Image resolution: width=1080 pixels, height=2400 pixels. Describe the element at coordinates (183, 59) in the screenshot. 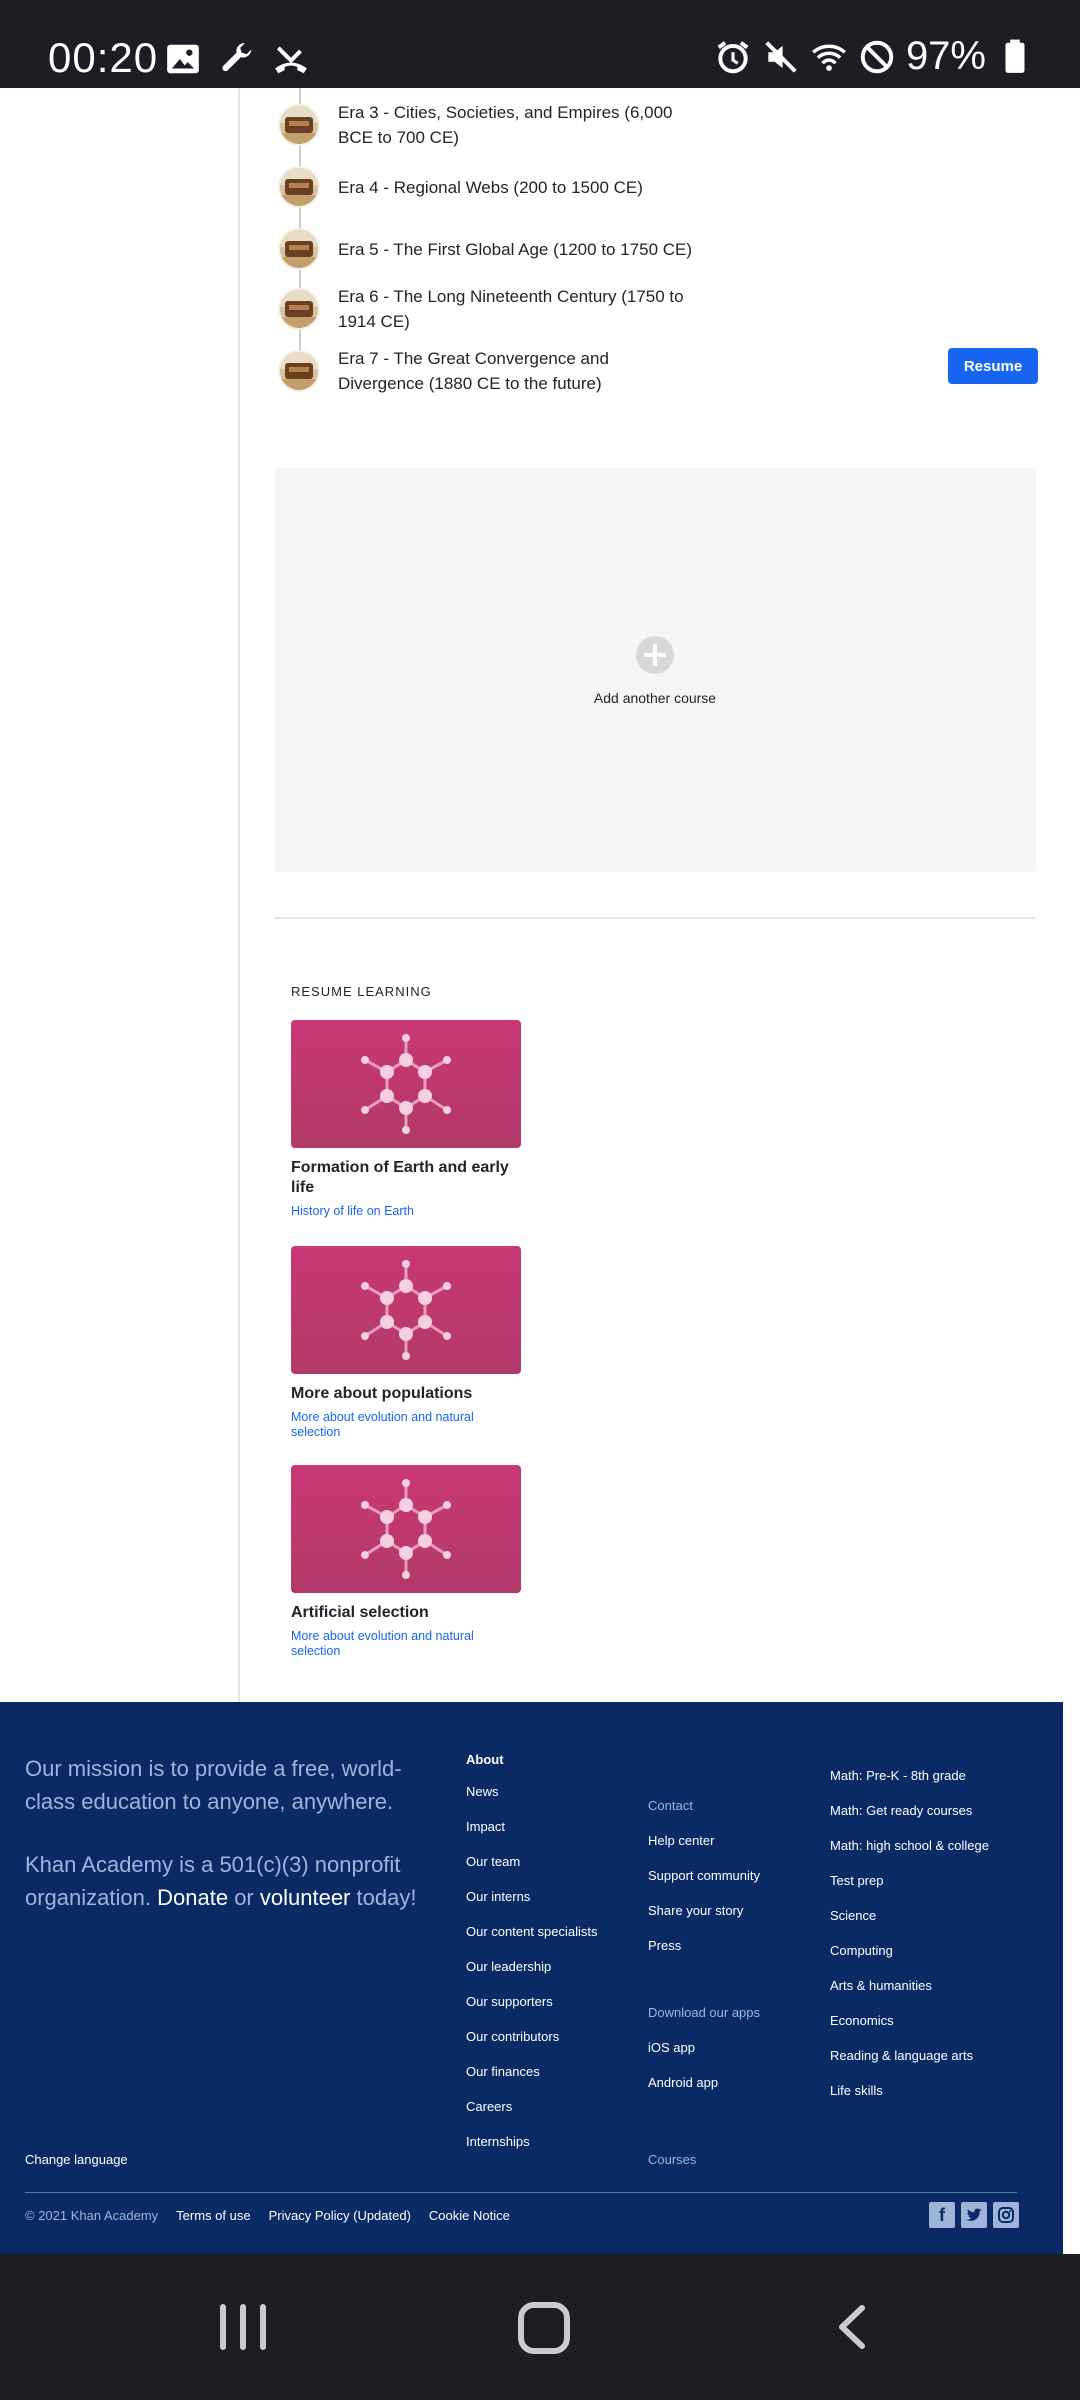

I see `image-icon` at that location.